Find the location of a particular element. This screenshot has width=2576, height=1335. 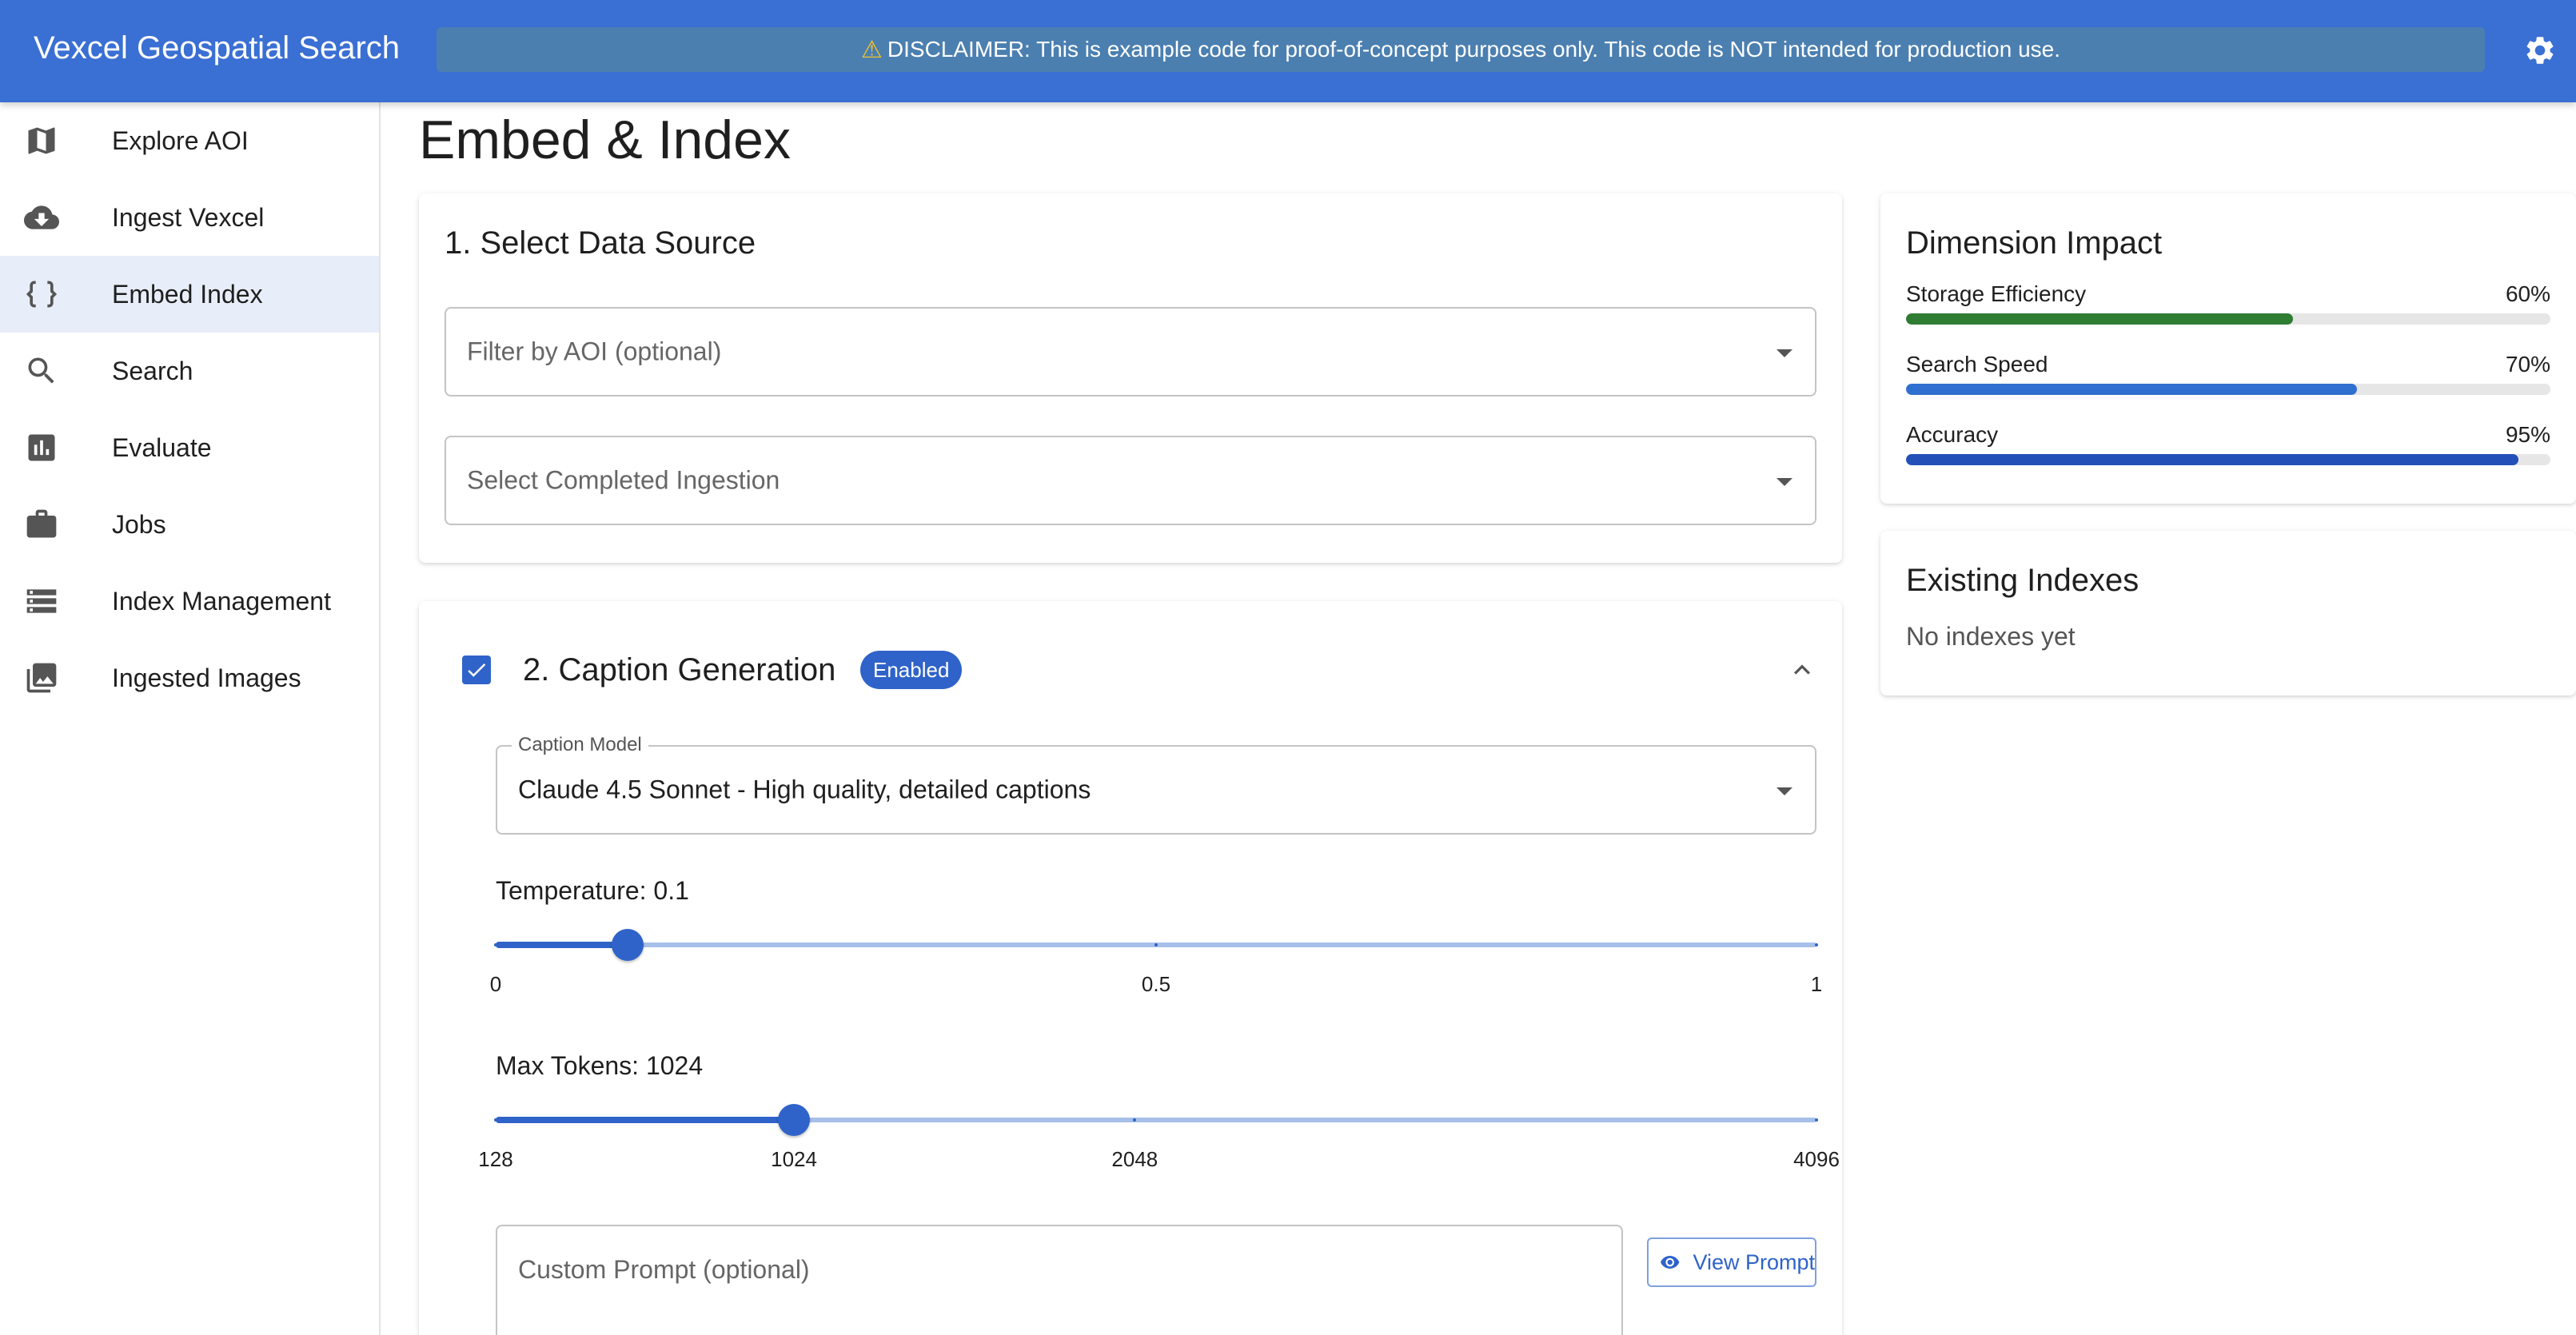

checkmark-icon is located at coordinates (477, 670).